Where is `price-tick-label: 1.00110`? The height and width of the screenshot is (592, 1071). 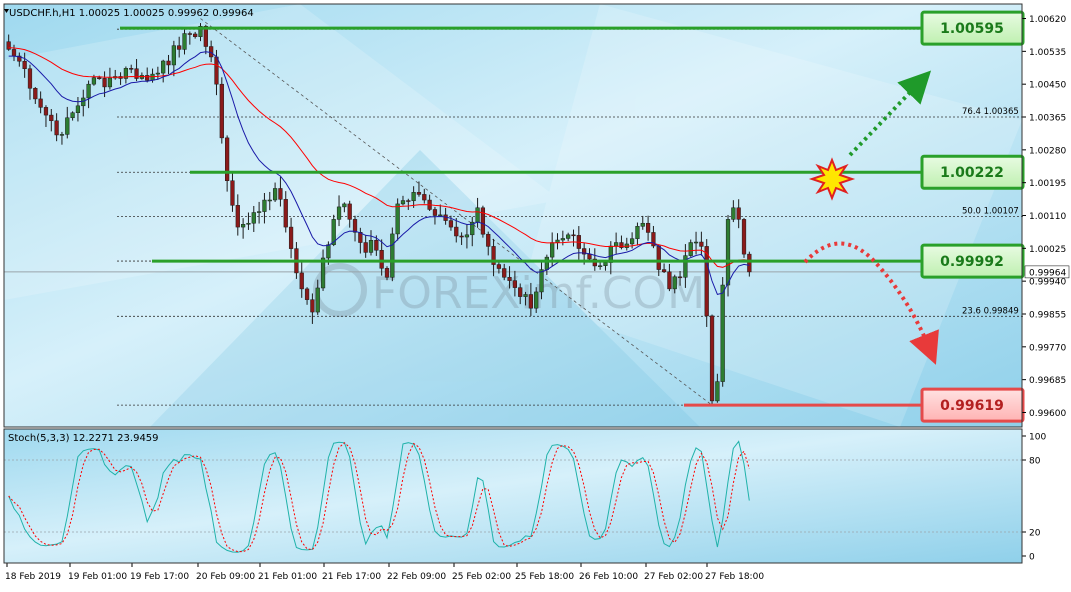 price-tick-label: 1.00110 is located at coordinates (1047, 217).